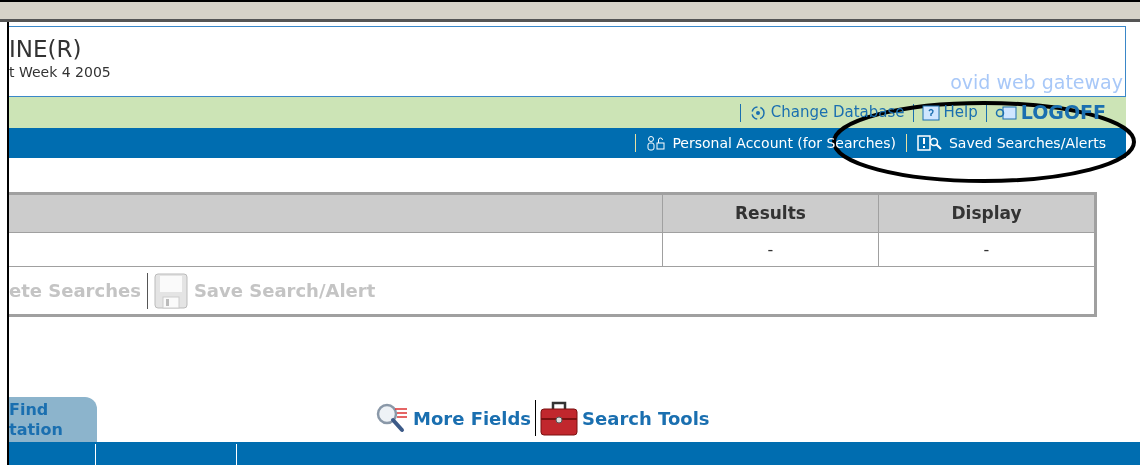 The width and height of the screenshot is (1140, 465). What do you see at coordinates (1011, 143) in the screenshot?
I see `nav-link: Saved Searches/Alerts` at bounding box center [1011, 143].